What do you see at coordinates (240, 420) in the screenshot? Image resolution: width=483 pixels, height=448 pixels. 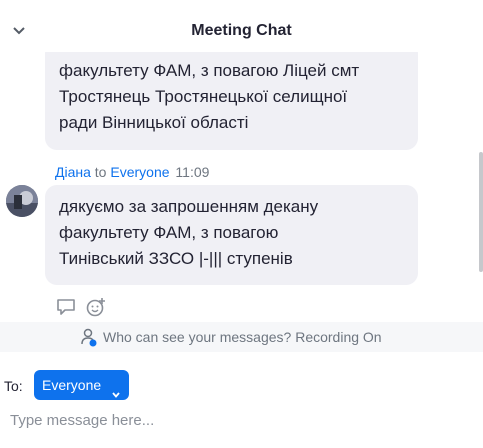 I see `message-input` at bounding box center [240, 420].